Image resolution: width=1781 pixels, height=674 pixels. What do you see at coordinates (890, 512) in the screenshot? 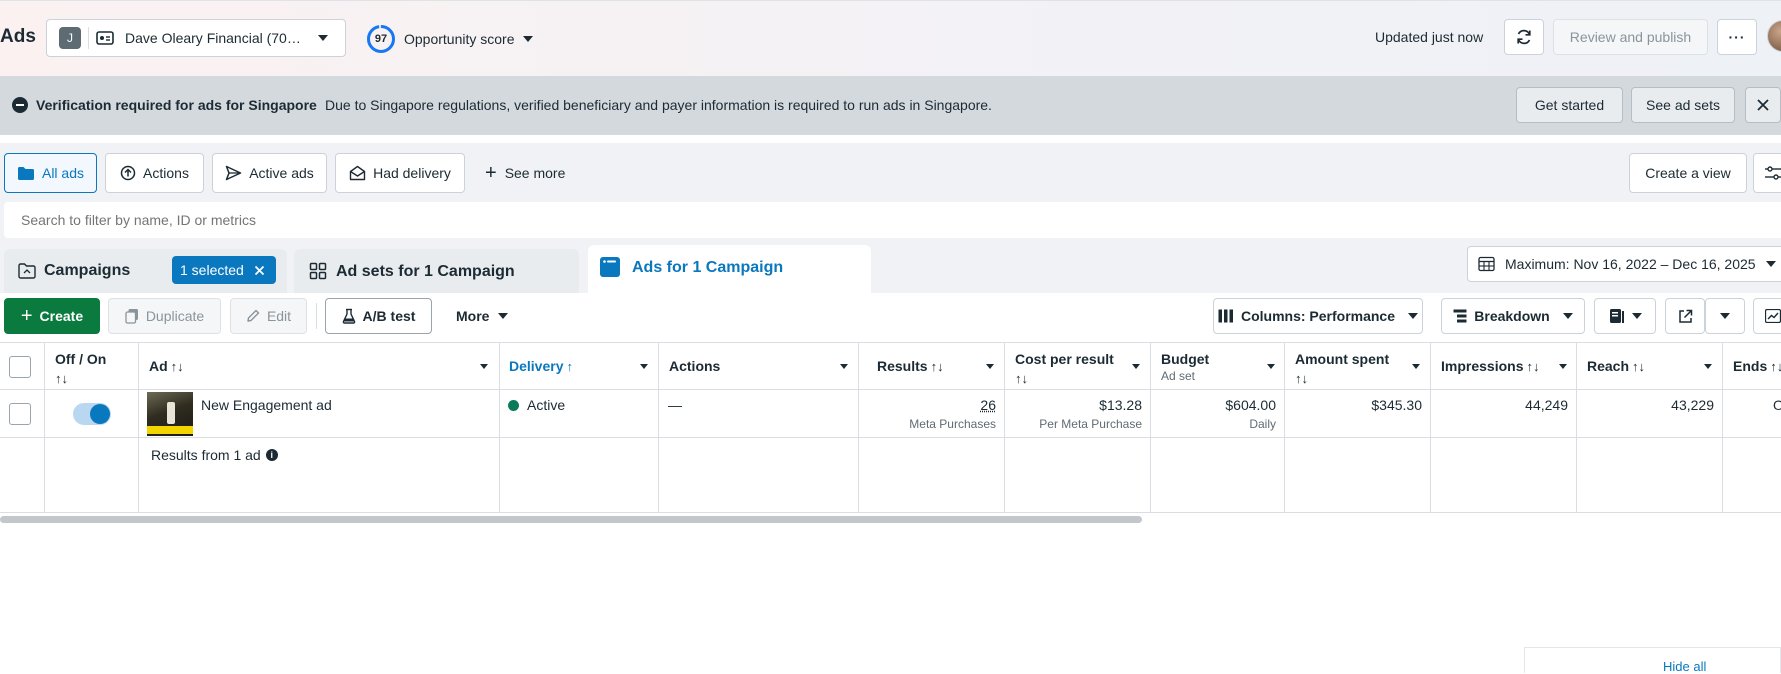
I see `table-bottom-border` at bounding box center [890, 512].